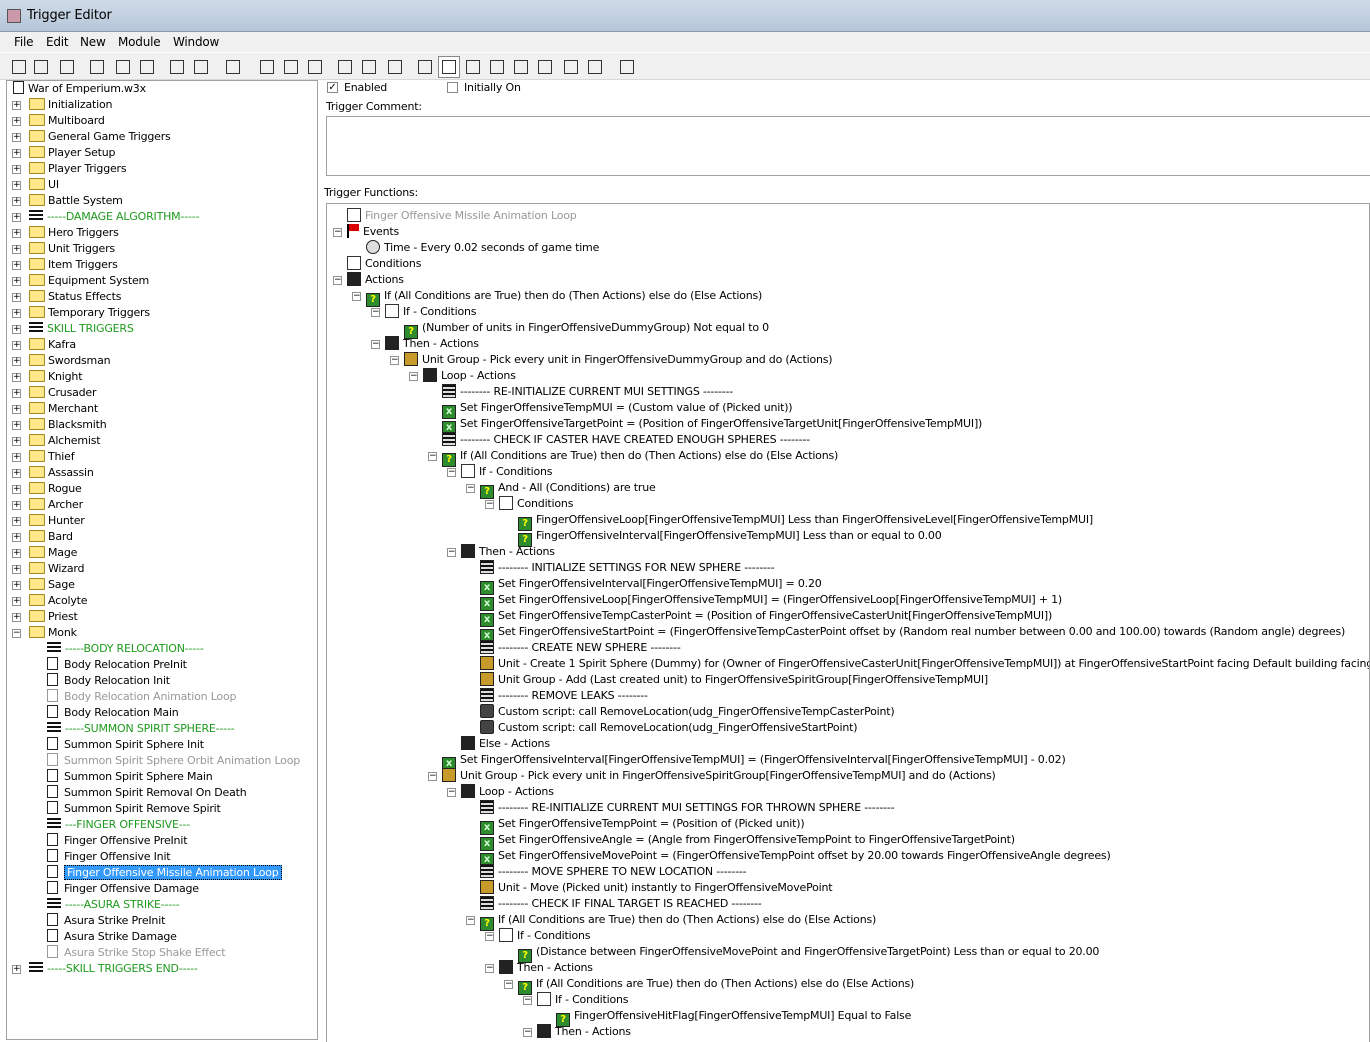 This screenshot has height=1042, width=1370. Describe the element at coordinates (395, 67) in the screenshot. I see `new-action-icon` at that location.